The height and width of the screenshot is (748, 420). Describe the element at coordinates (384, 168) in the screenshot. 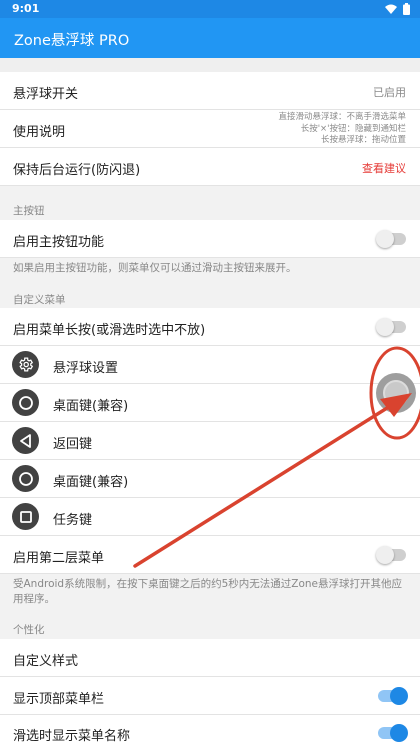

I see `view-suggestions-link: 查看建议` at that location.